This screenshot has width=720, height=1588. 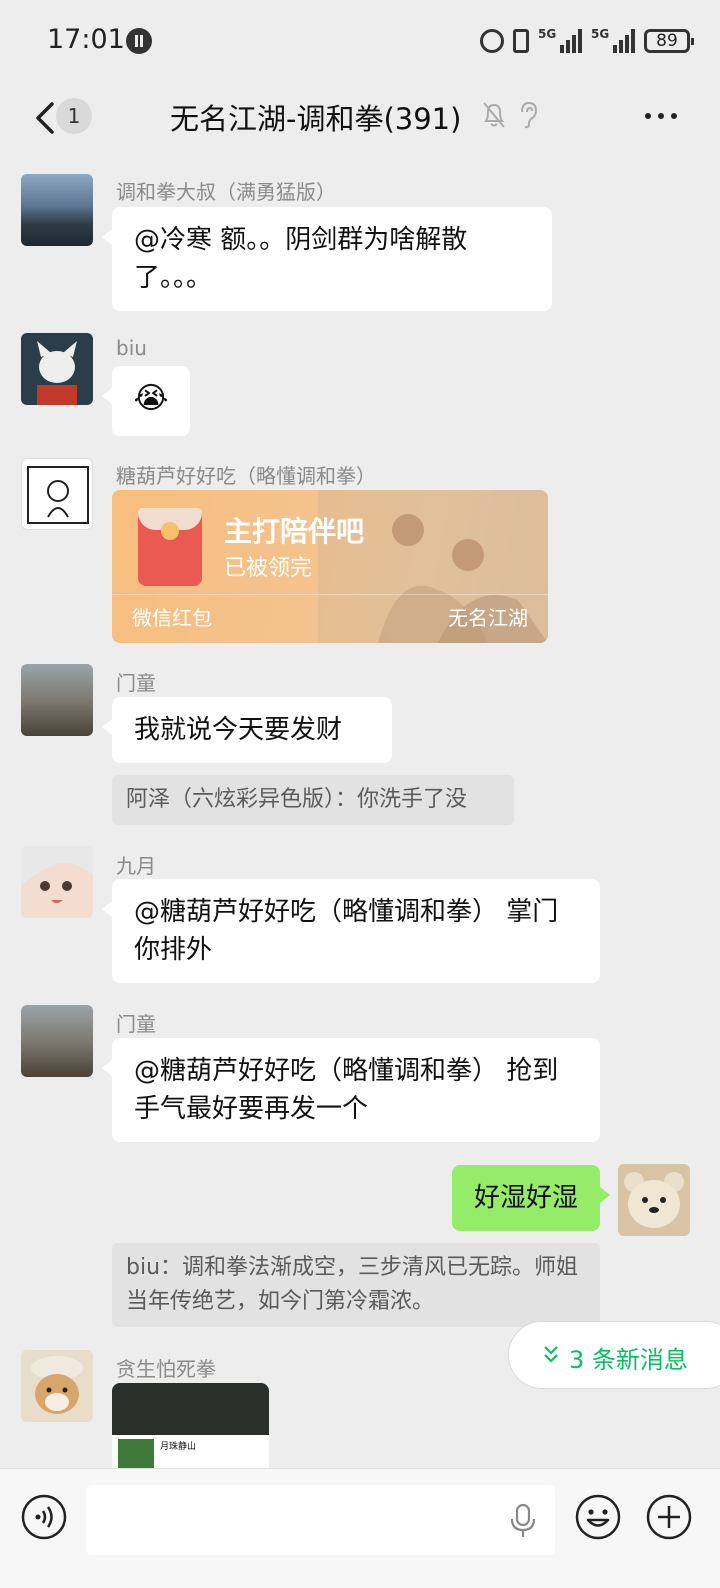 I want to click on sender-name: 九月, so click(x=136, y=866).